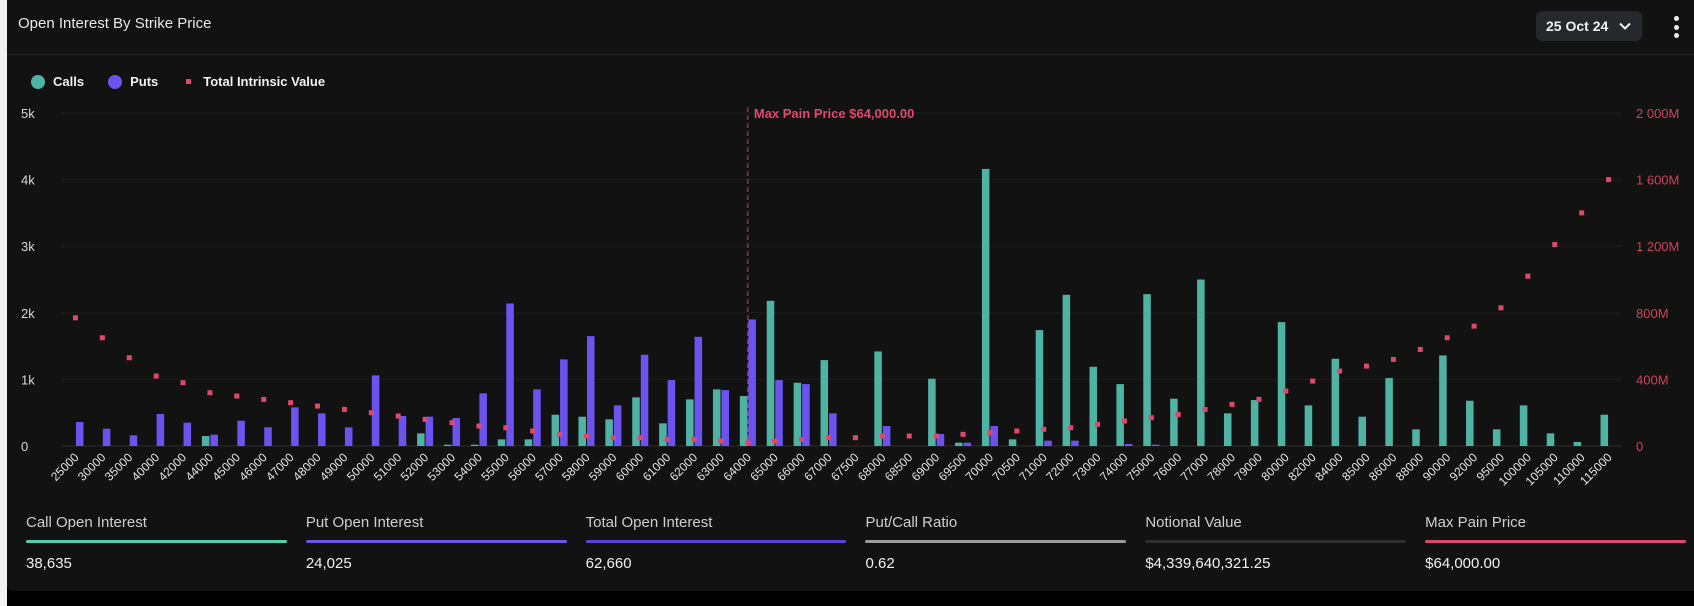 This screenshot has width=1694, height=606. Describe the element at coordinates (1087, 467) in the screenshot. I see `x-tick-label: 73000` at that location.